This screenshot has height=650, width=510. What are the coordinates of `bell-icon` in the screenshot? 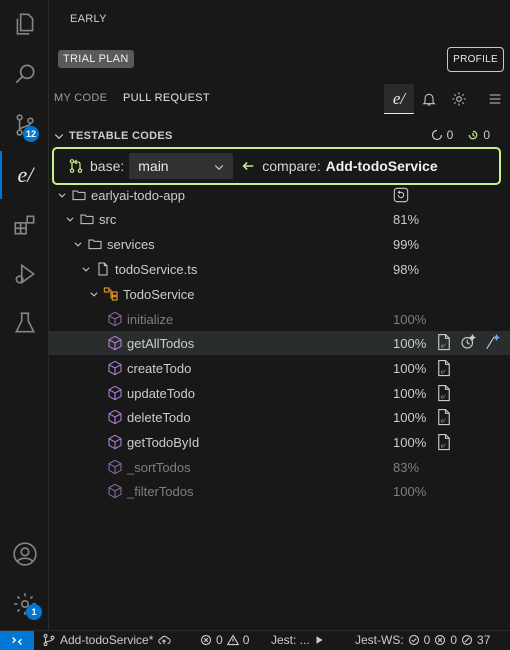 It's located at (429, 99).